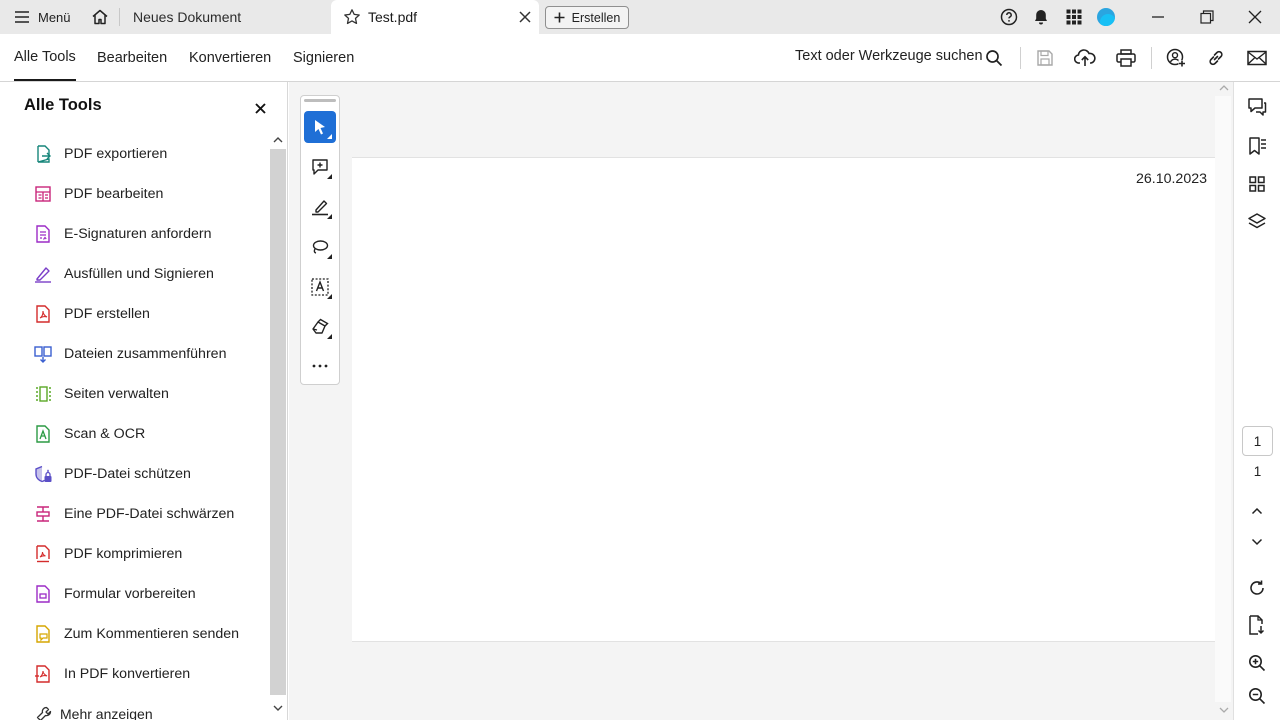 The width and height of the screenshot is (1280, 720). What do you see at coordinates (1257, 588) in the screenshot?
I see `rotate-icon` at bounding box center [1257, 588].